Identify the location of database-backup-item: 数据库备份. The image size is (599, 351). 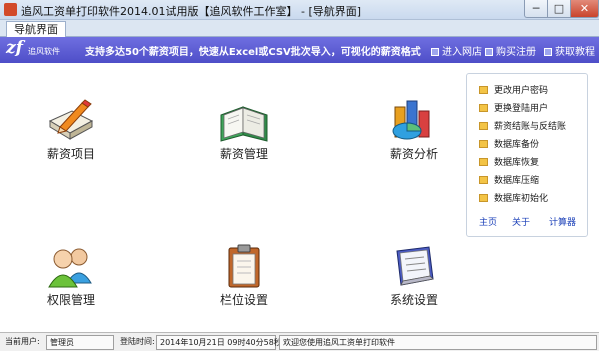
(509, 143).